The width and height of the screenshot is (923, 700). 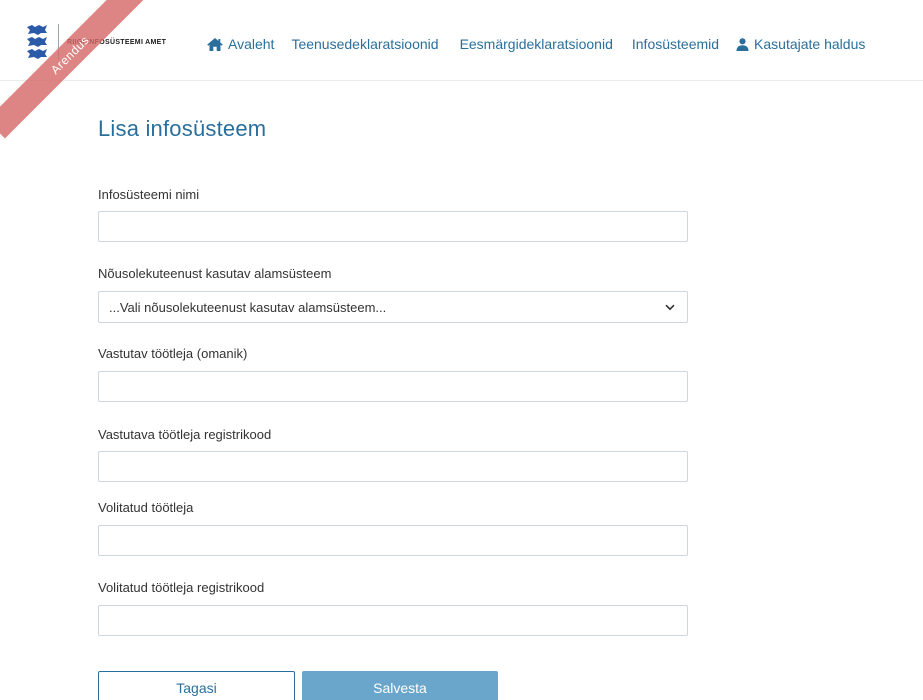 I want to click on processor-reg-code-label: Volitatud töötleja registrikood, so click(x=181, y=587).